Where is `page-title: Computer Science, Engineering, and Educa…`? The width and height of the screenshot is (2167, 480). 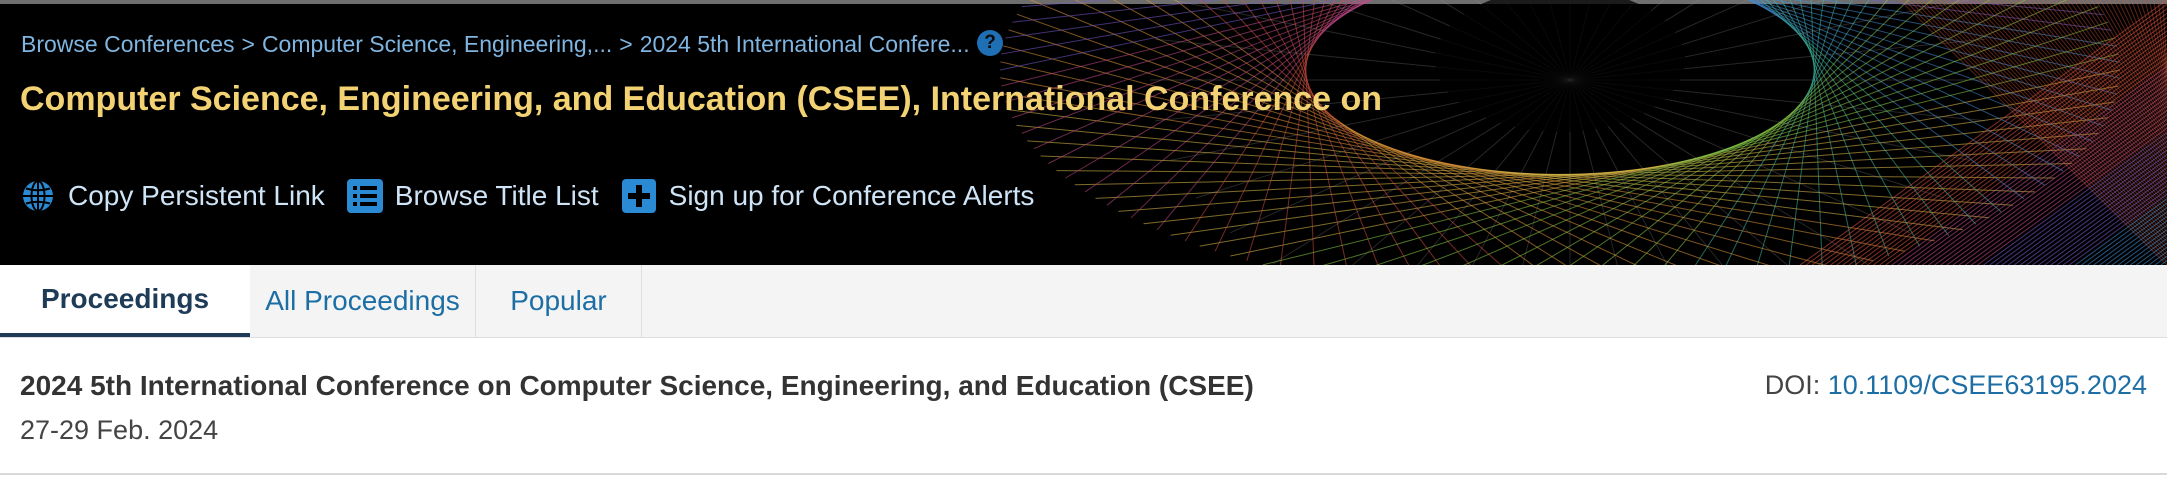 page-title: Computer Science, Engineering, and Educa… is located at coordinates (701, 99).